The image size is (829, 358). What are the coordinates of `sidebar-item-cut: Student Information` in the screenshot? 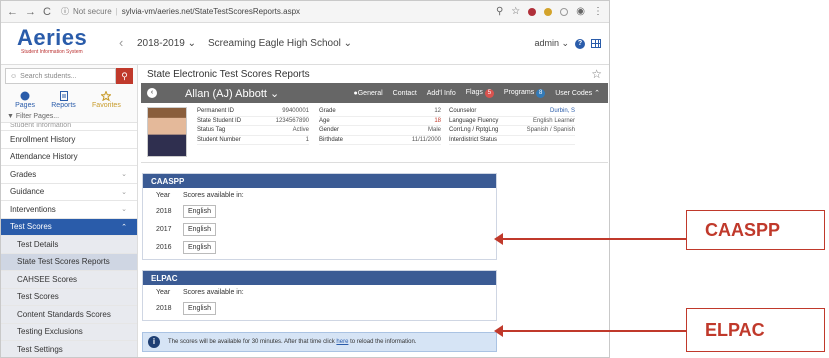 It's located at (69, 127).